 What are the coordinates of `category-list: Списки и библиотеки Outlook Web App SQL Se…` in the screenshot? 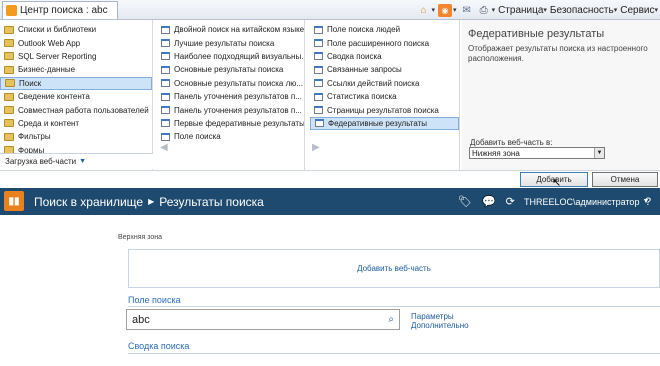 It's located at (76, 95).